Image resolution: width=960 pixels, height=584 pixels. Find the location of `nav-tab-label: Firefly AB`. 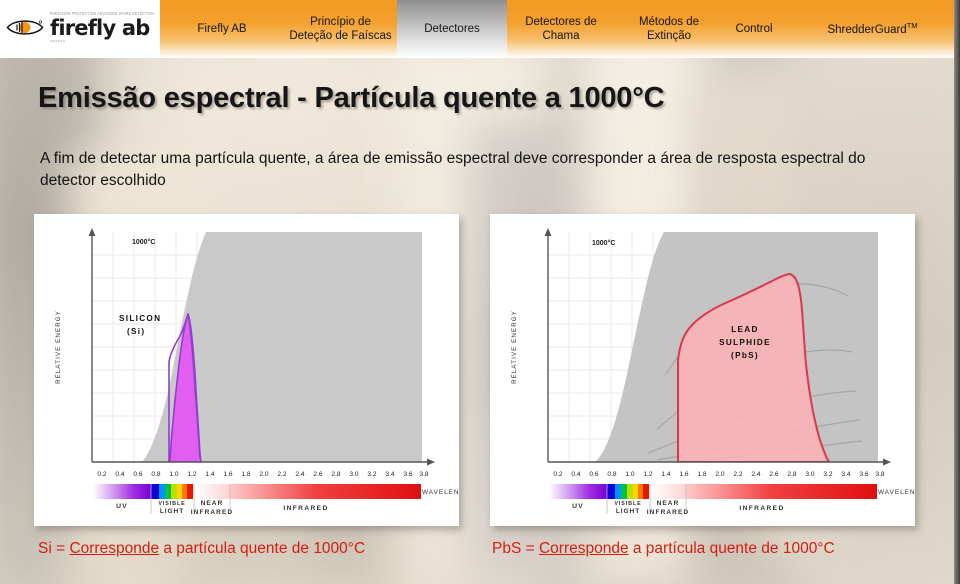

nav-tab-label: Firefly AB is located at coordinates (222, 28).